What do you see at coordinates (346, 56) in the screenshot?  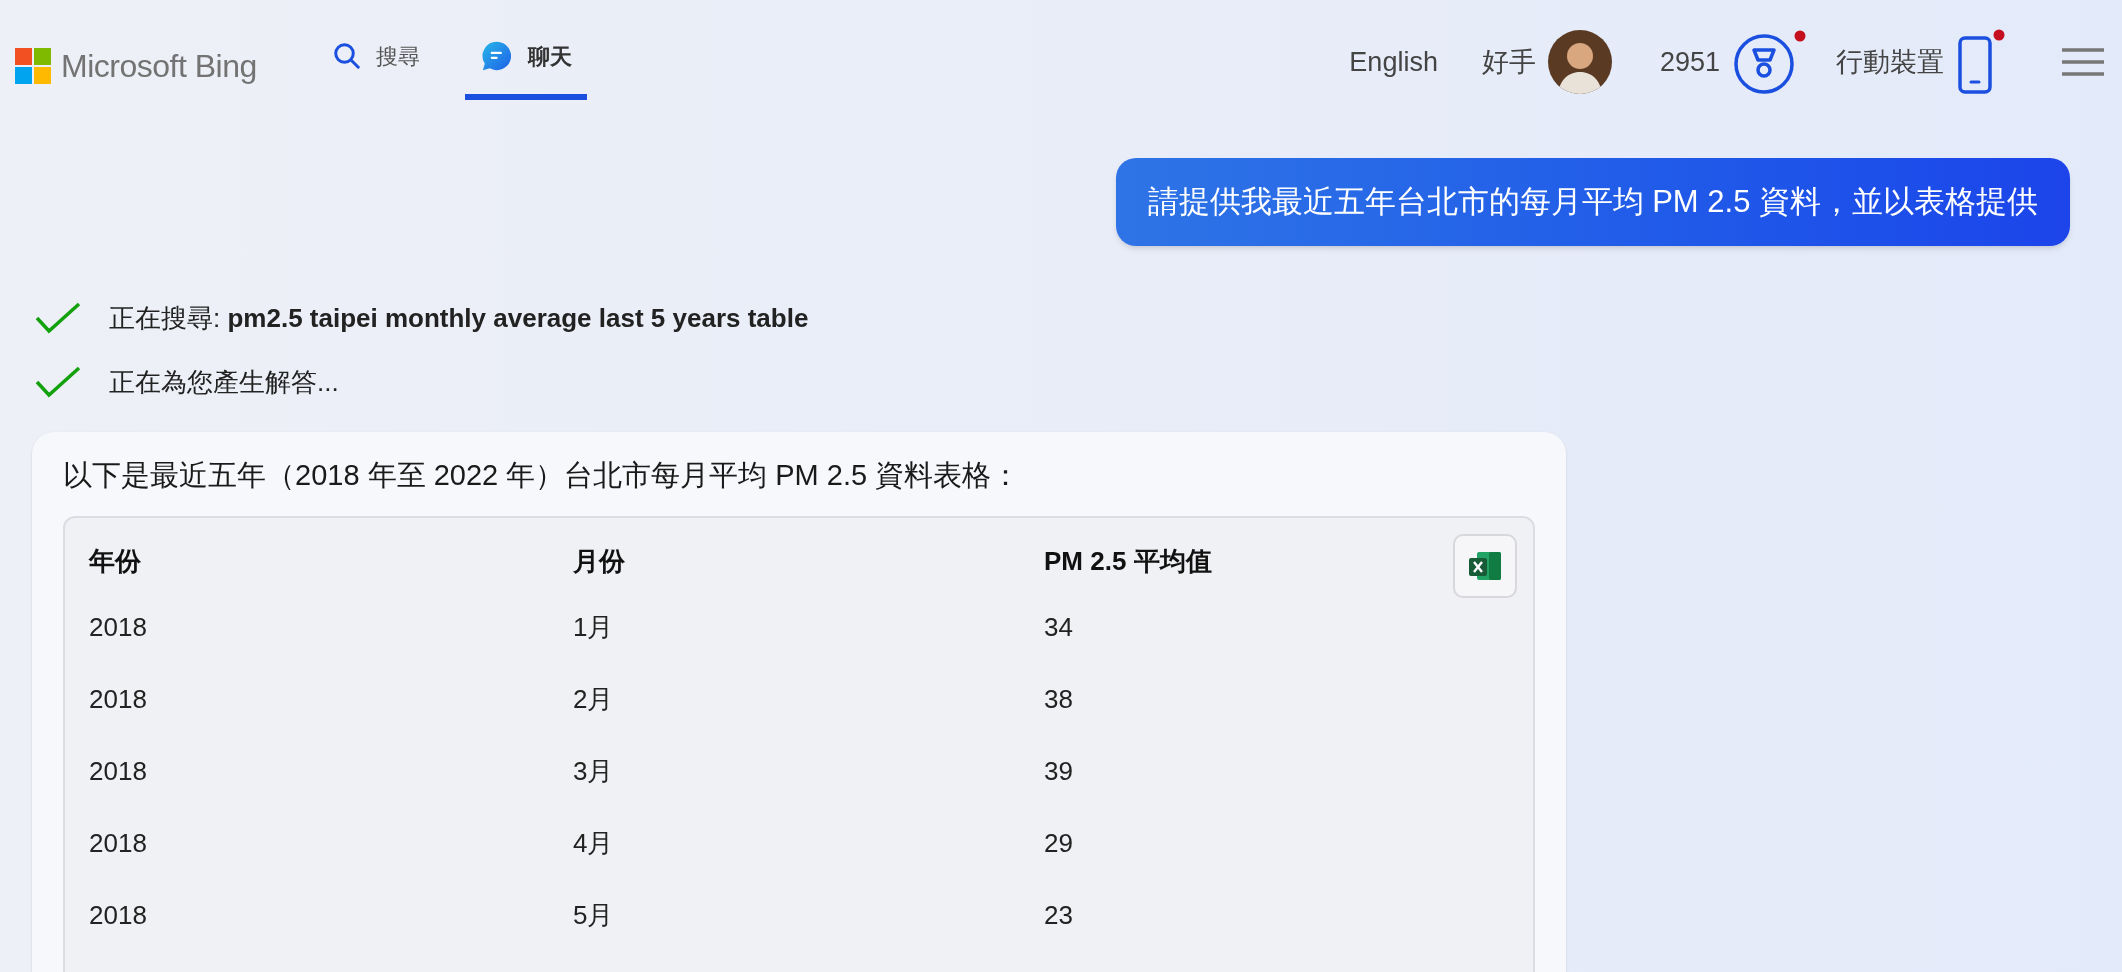 I see `search-icon` at bounding box center [346, 56].